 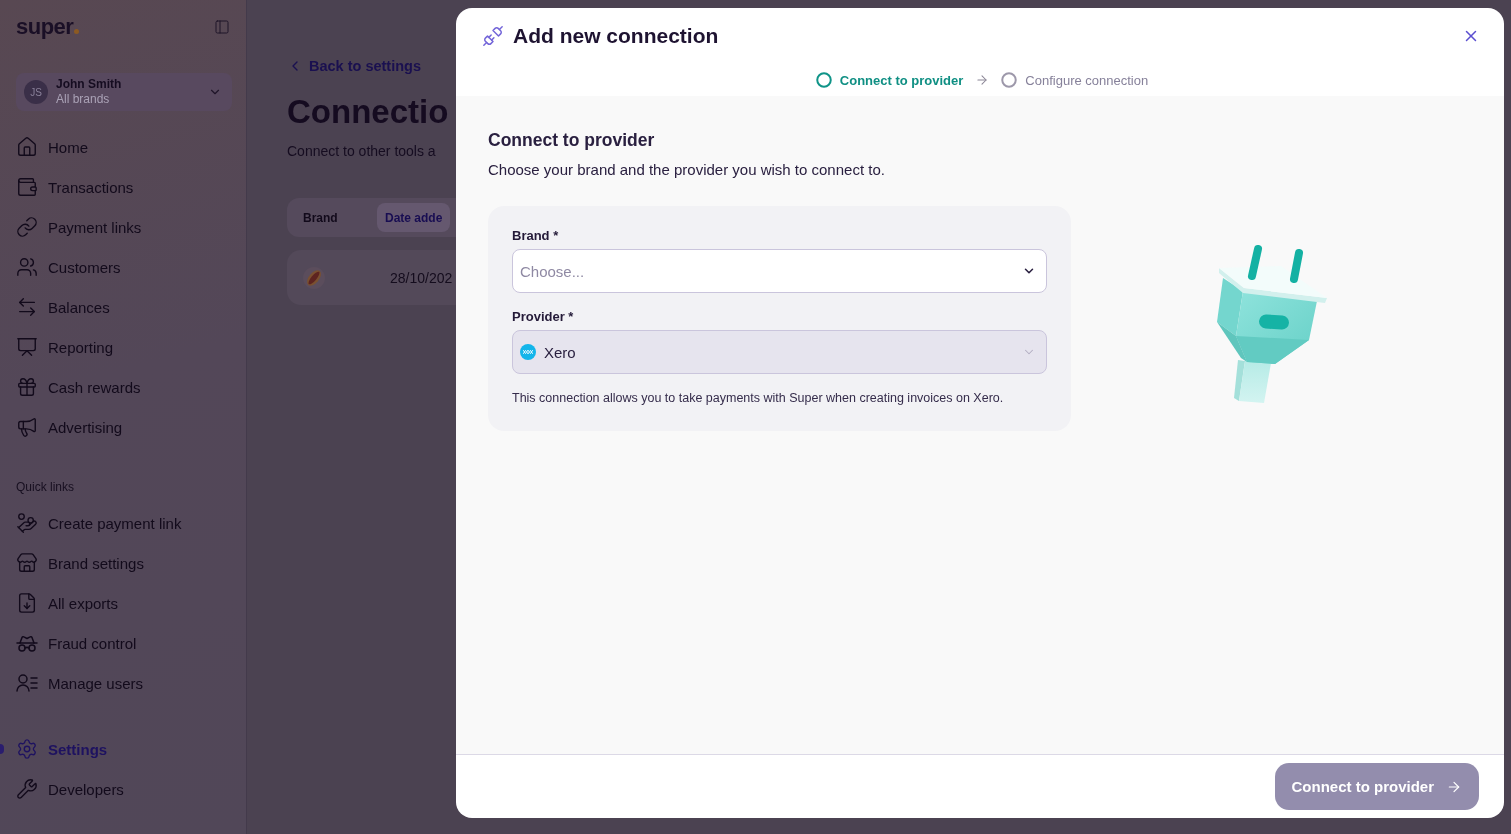 I want to click on settings-icon, so click(x=27, y=749).